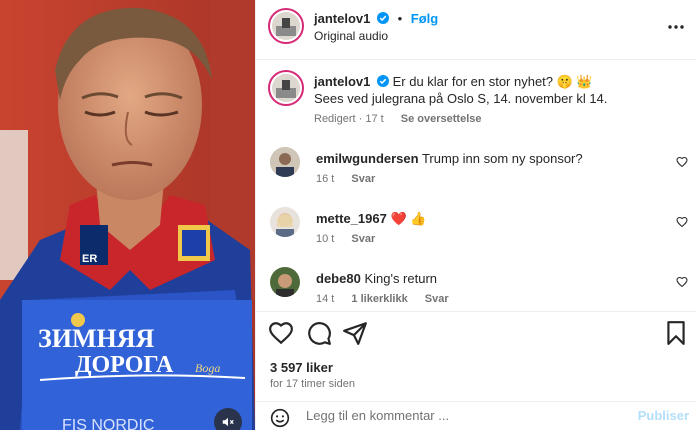  Describe the element at coordinates (424, 18) in the screenshot. I see `follow-button: Følg` at that location.